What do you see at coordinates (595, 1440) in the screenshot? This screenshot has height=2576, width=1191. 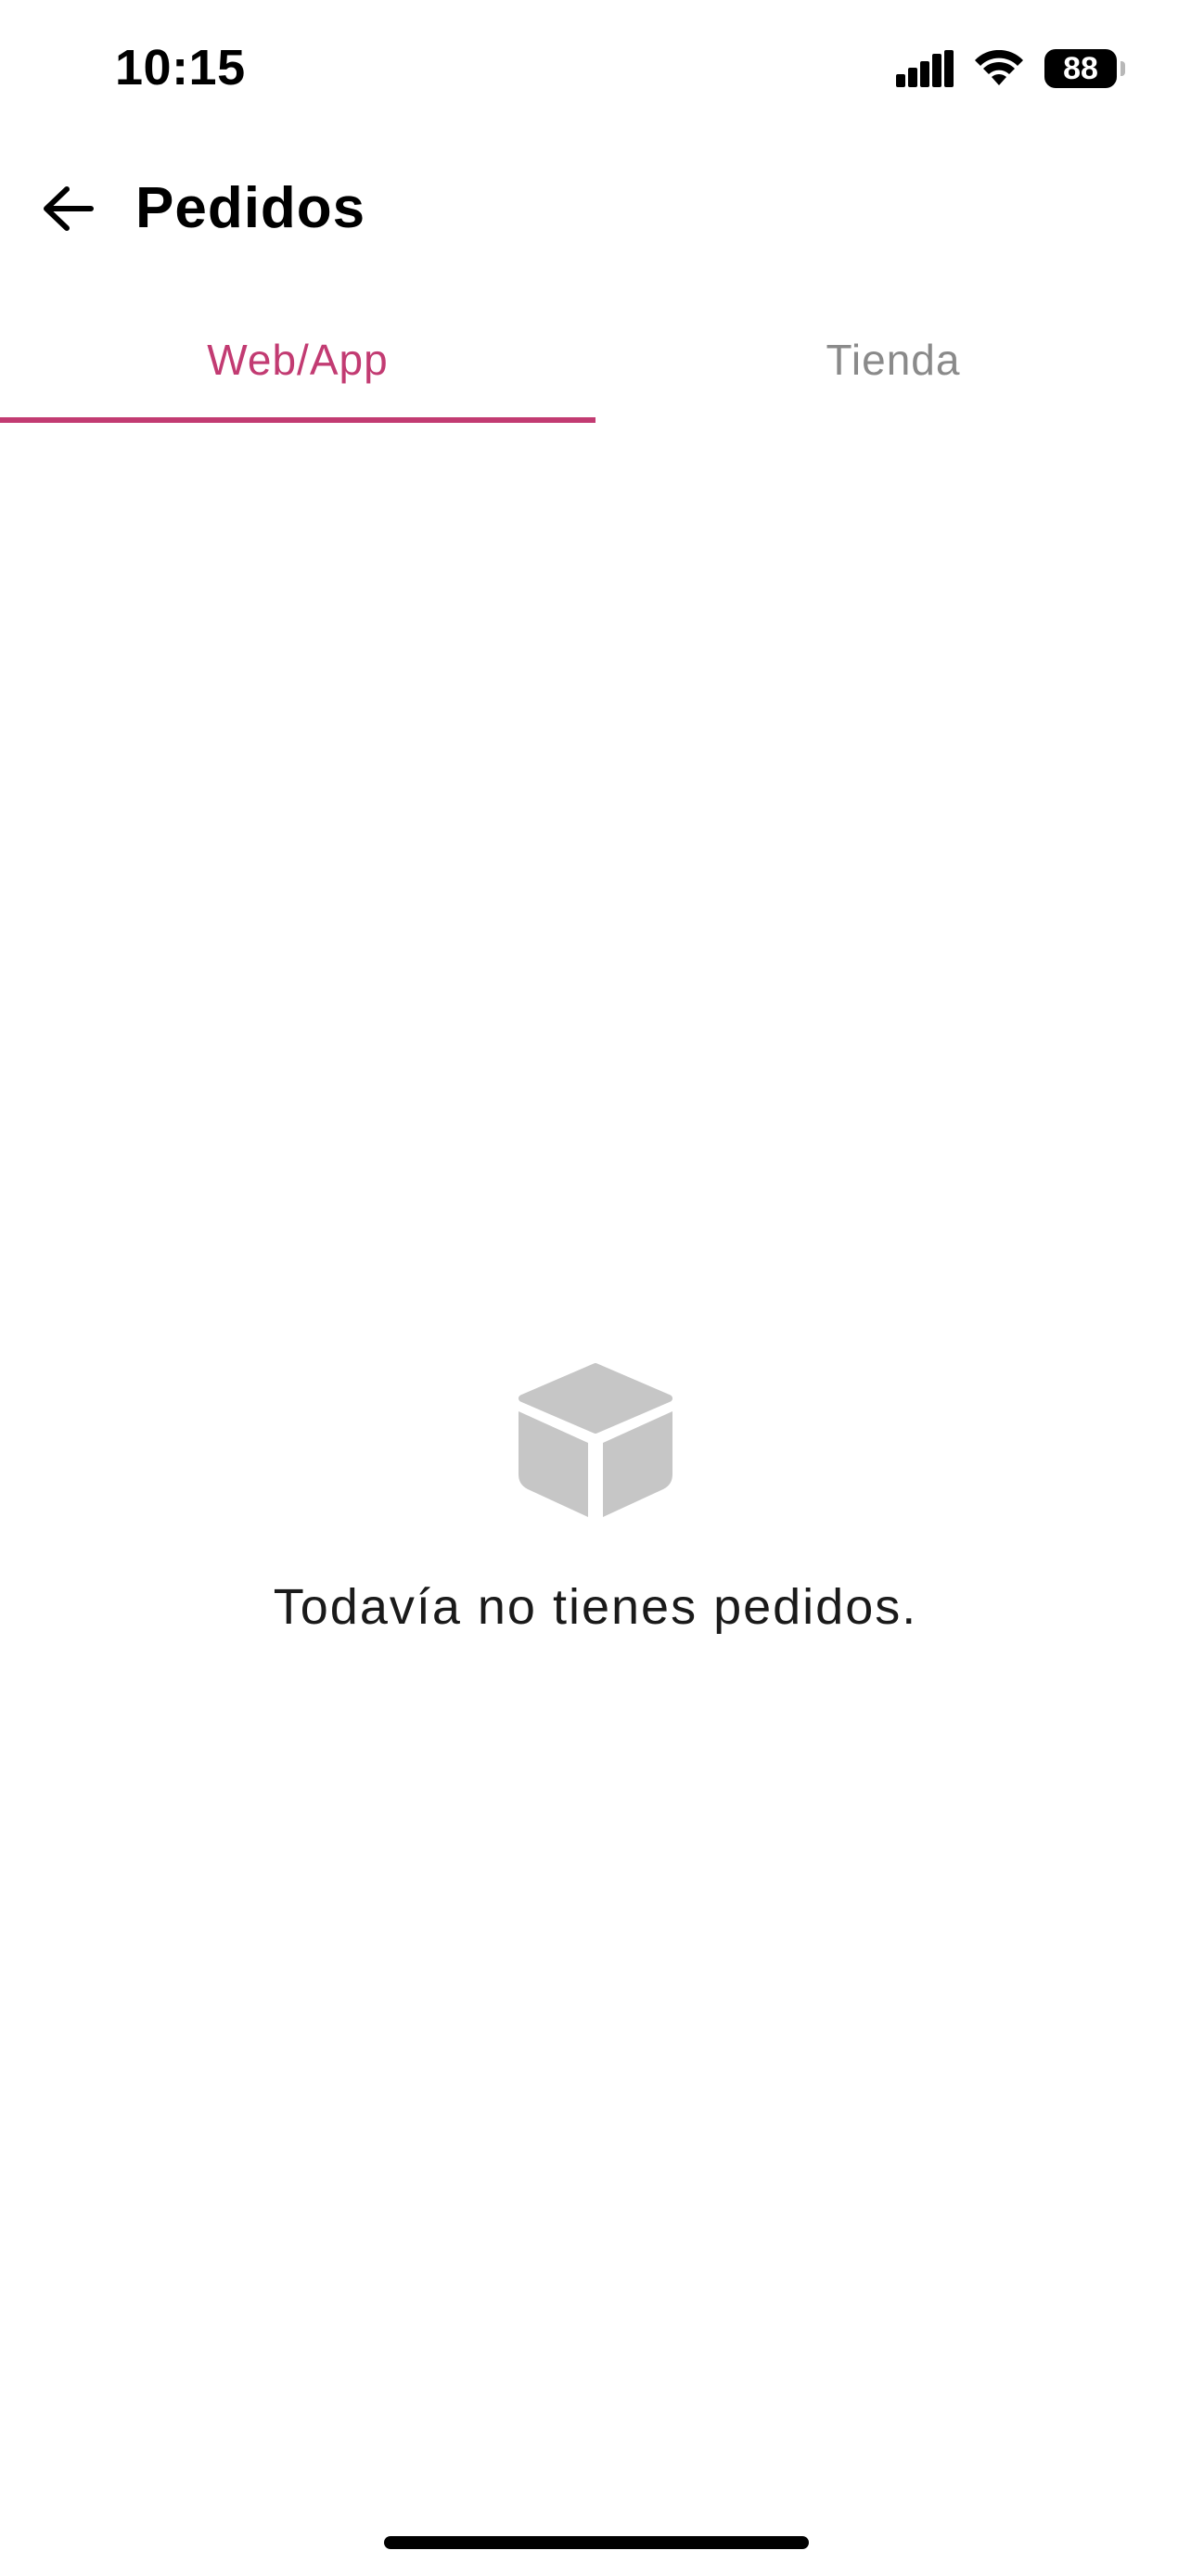 I see `box-icon` at bounding box center [595, 1440].